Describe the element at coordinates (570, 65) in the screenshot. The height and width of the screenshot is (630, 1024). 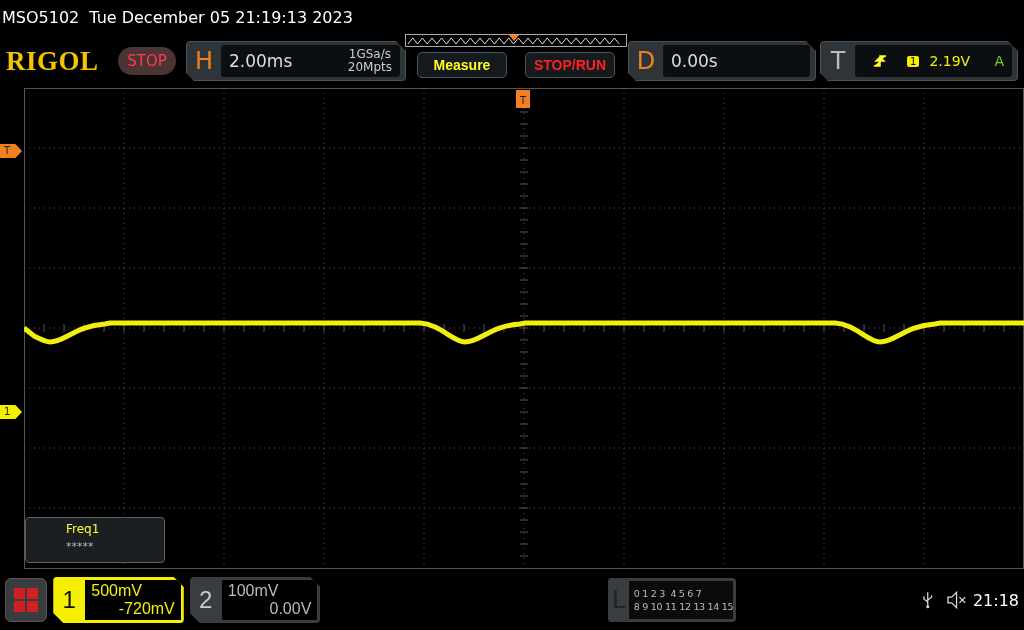
I see `stop-run-button: STOP/RUN` at that location.